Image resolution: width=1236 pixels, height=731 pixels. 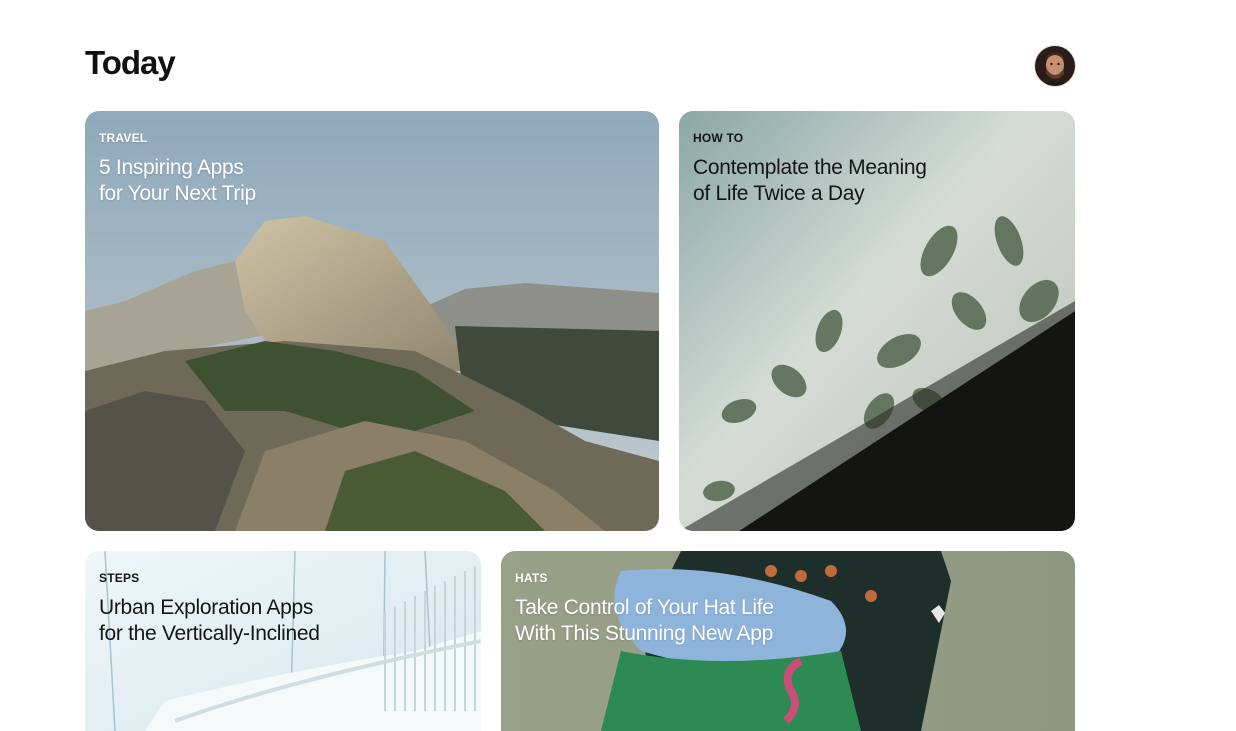 What do you see at coordinates (119, 578) in the screenshot?
I see `card-category: STEPS` at bounding box center [119, 578].